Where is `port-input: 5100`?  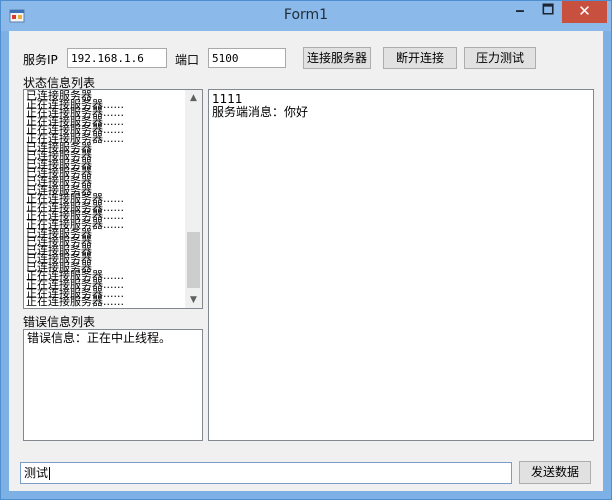
port-input: 5100 is located at coordinates (247, 58).